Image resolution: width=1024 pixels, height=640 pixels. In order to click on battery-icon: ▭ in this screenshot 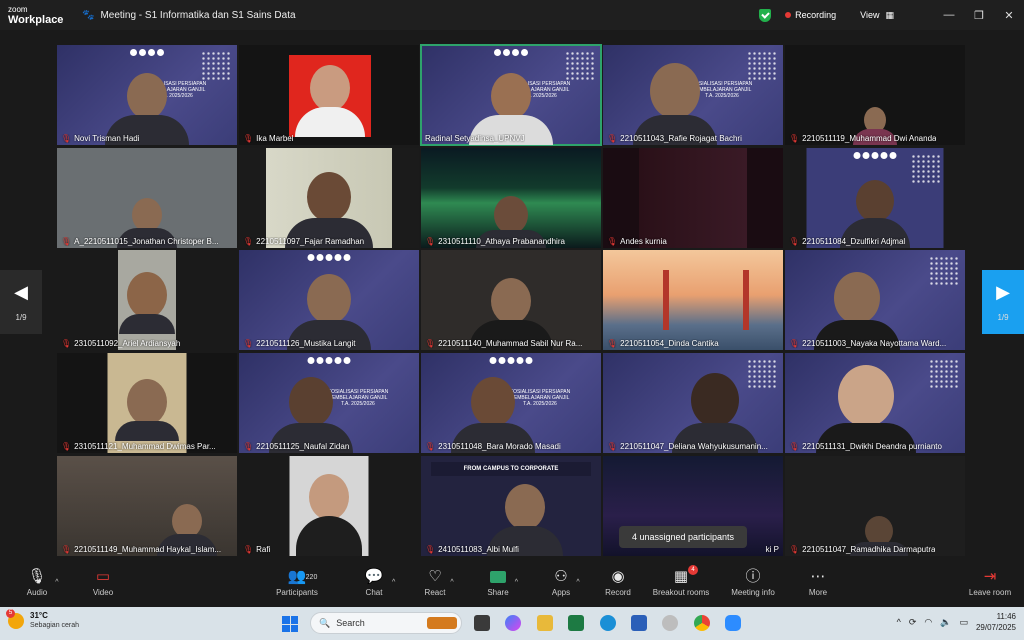, I will do `click(963, 622)`.